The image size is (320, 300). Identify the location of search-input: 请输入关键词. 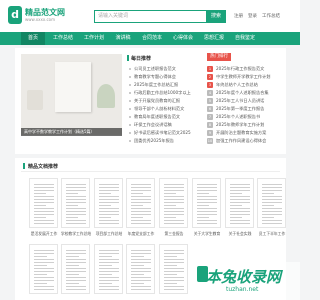
(150, 16).